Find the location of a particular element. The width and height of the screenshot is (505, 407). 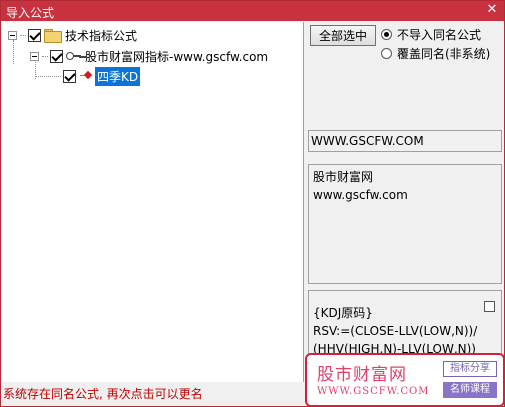

tree-node-group: 股市财富网指标-www.gscfw.com is located at coordinates (149, 56).